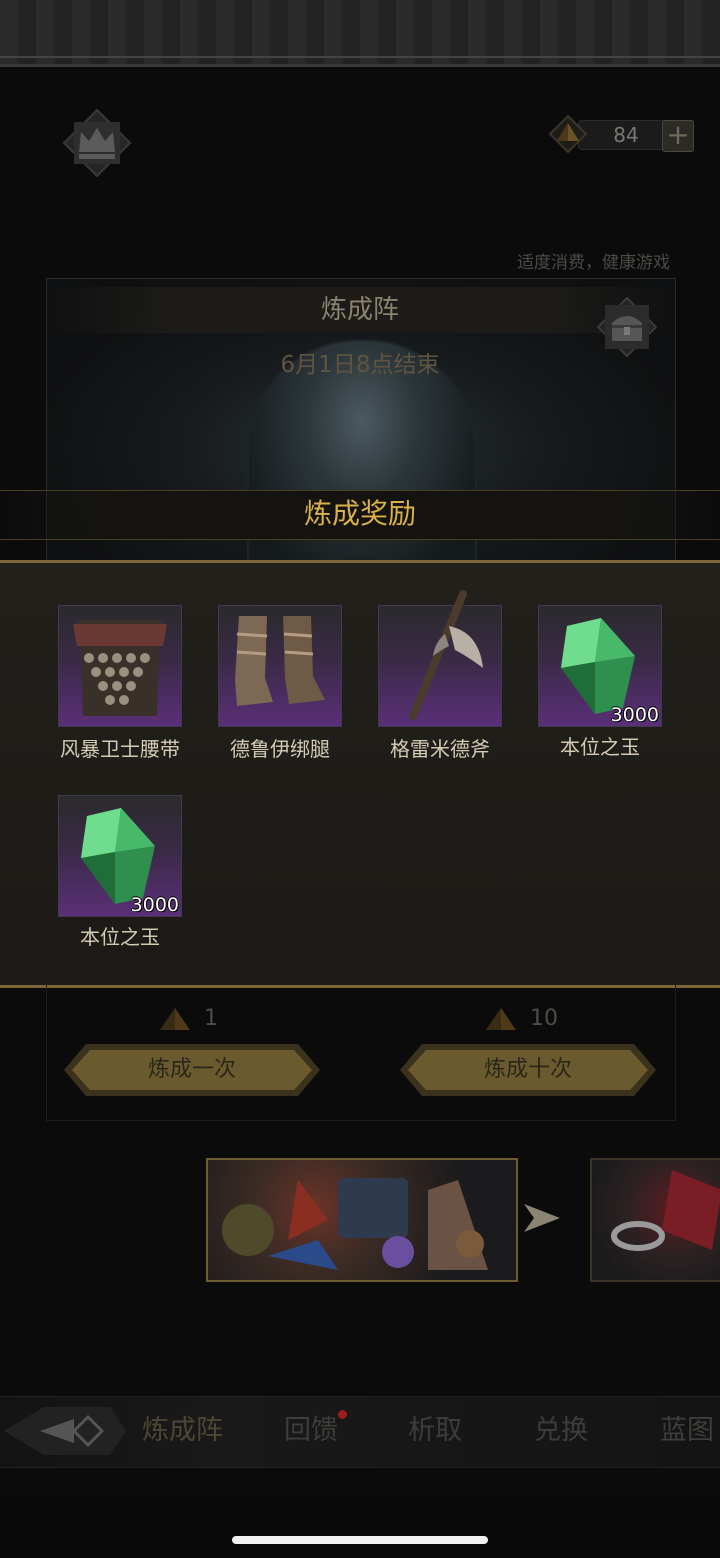 The height and width of the screenshot is (1558, 720). I want to click on draw-ten-button: 炼成十次, so click(528, 1070).